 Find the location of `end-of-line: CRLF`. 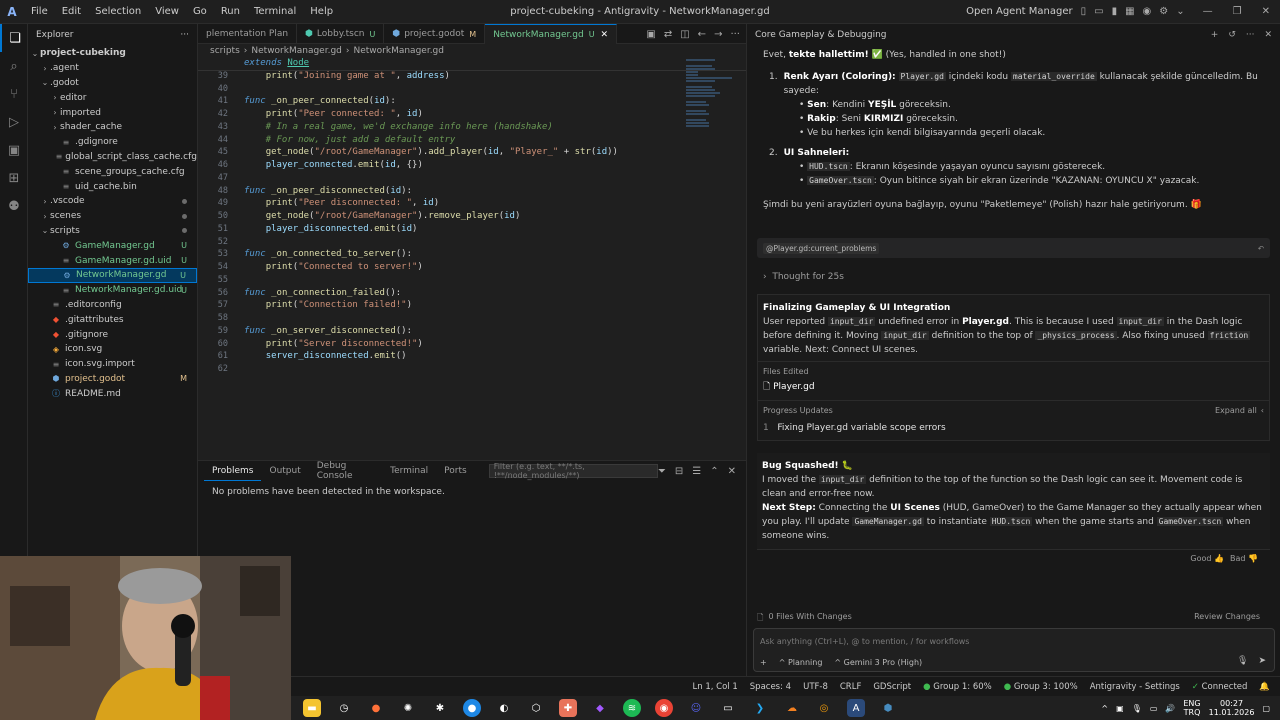

end-of-line: CRLF is located at coordinates (850, 687).